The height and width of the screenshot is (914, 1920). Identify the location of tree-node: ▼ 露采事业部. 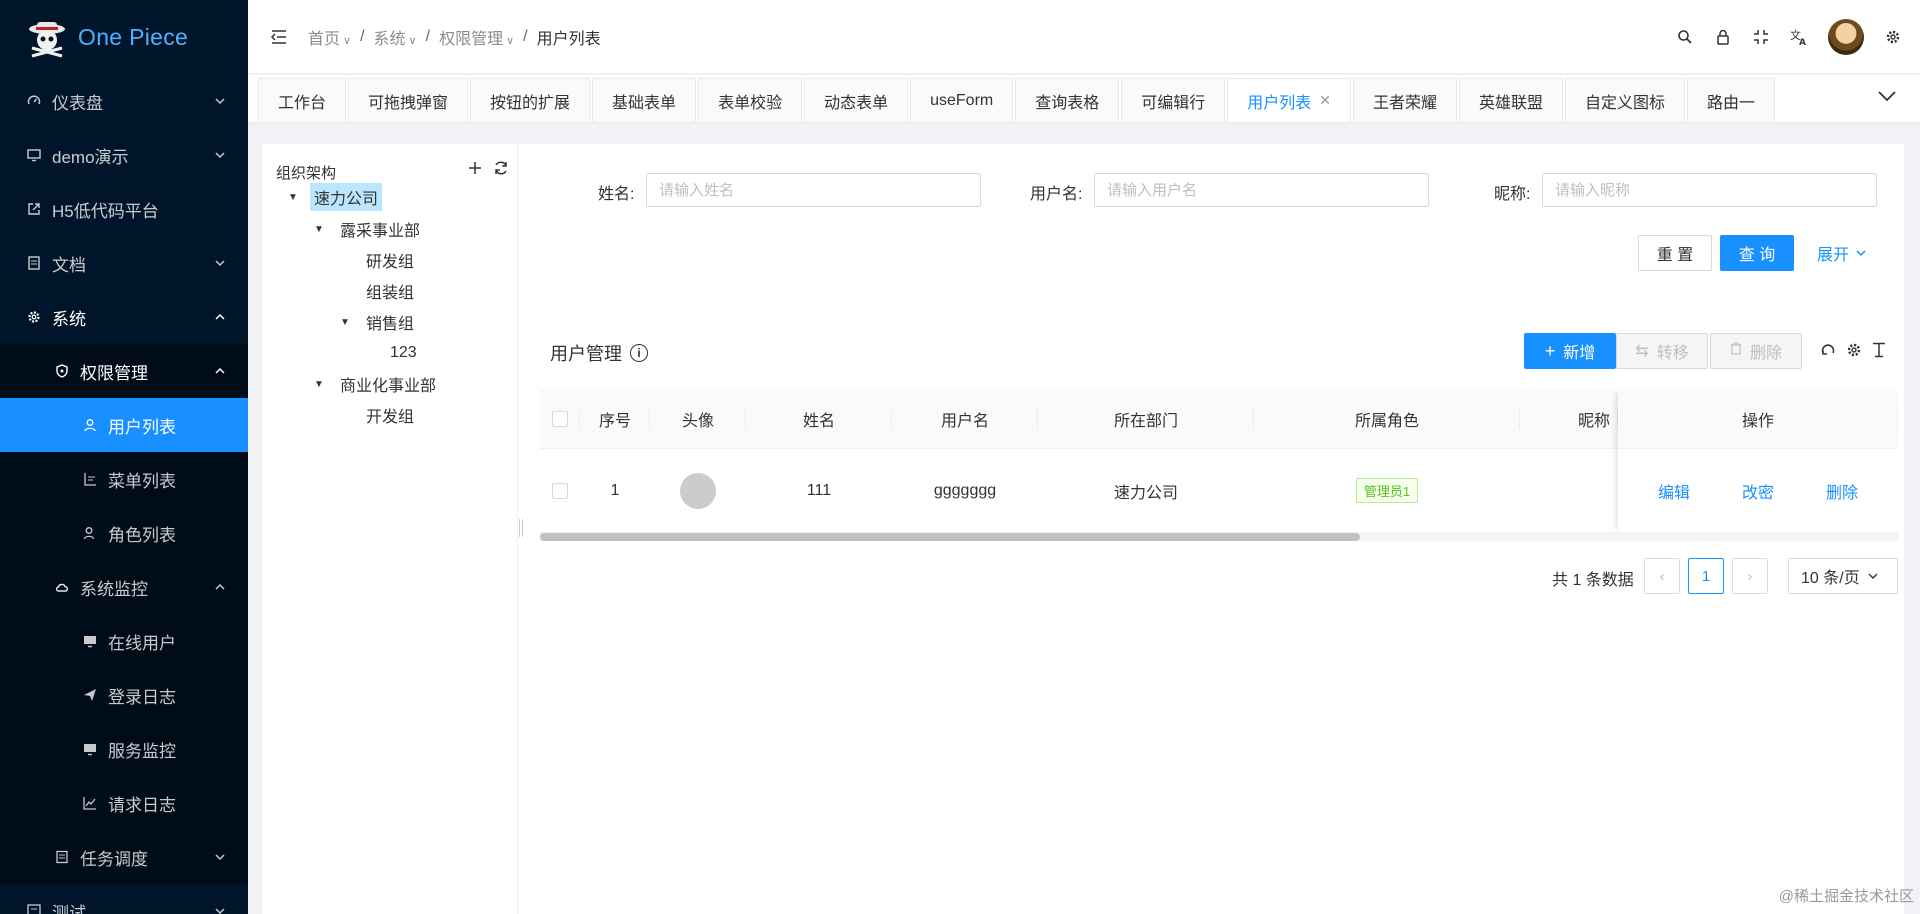
(369, 229).